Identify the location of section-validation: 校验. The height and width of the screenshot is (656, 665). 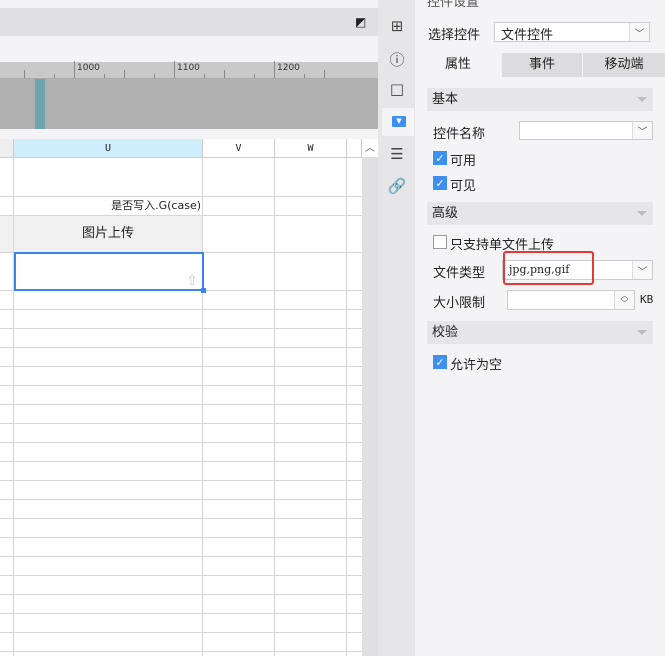
(540, 332).